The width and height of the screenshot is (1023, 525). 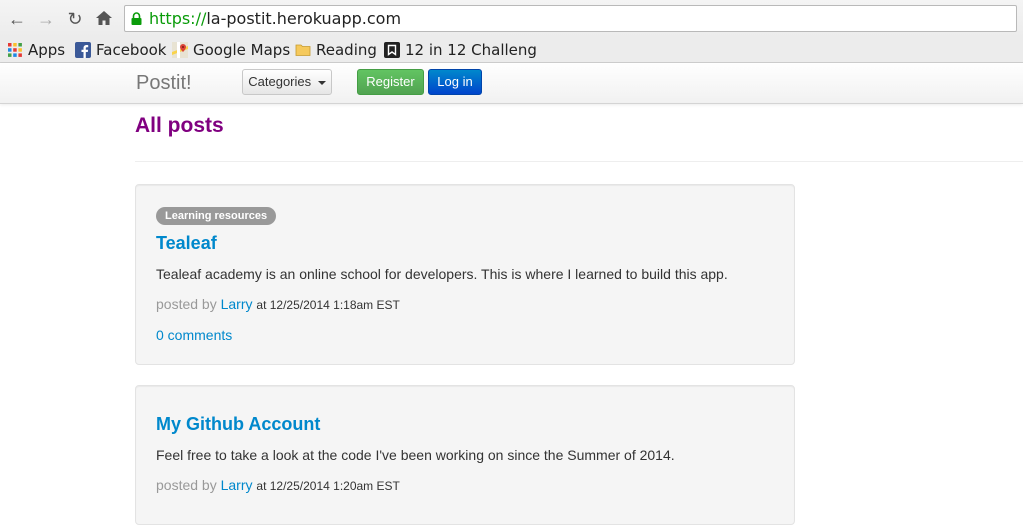 What do you see at coordinates (321, 82) in the screenshot?
I see `caret-down-icon` at bounding box center [321, 82].